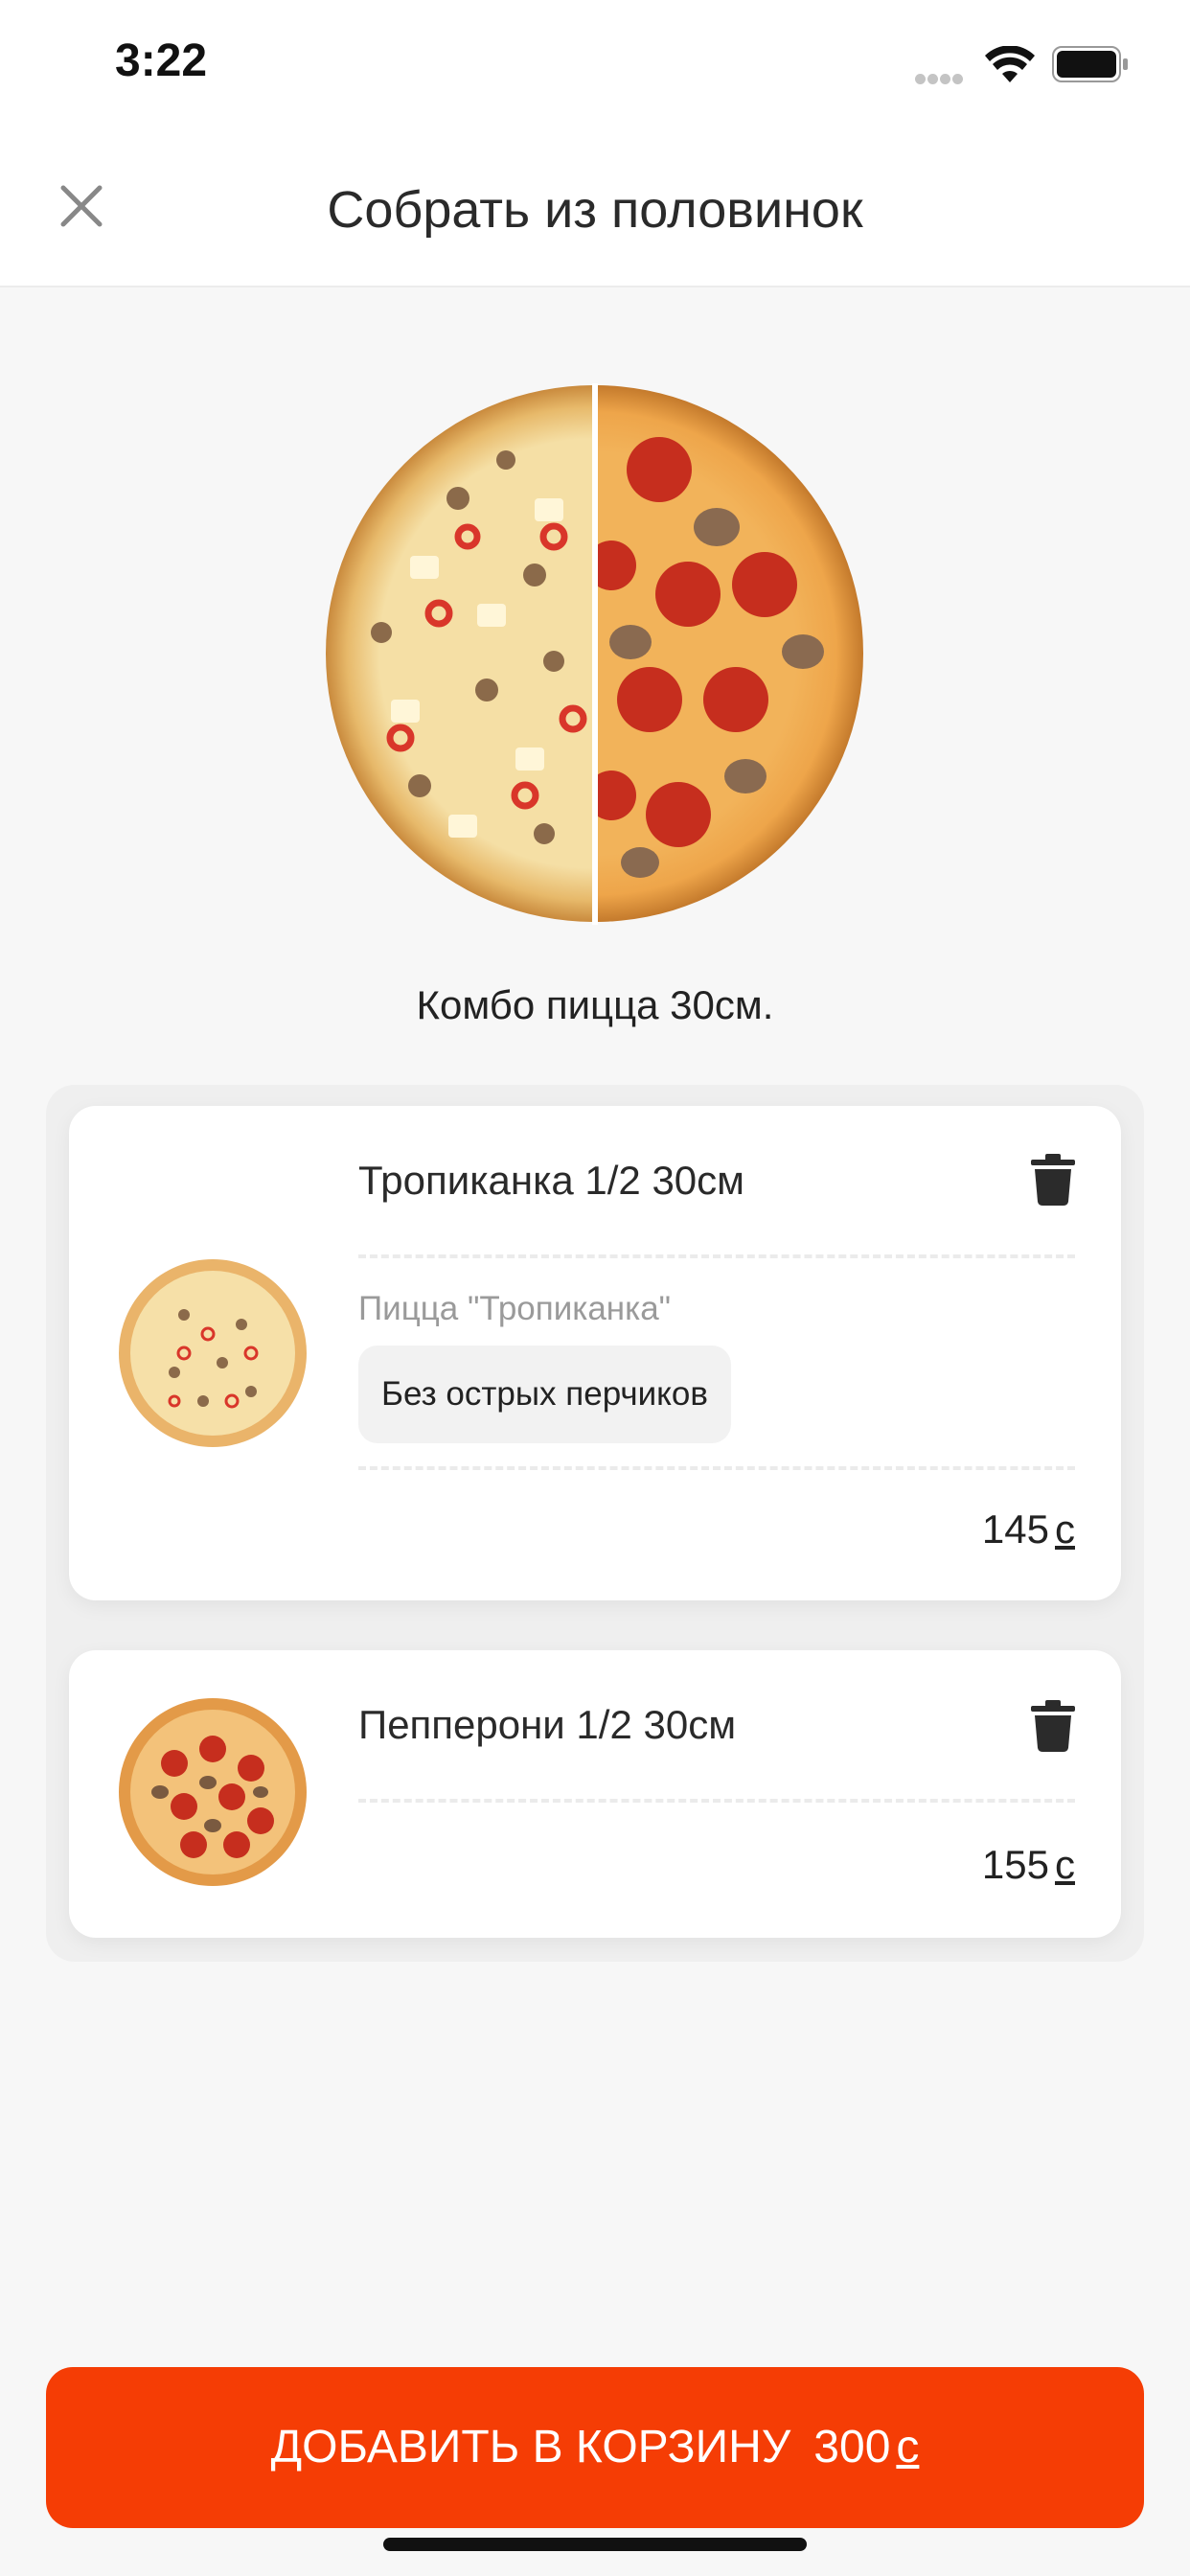 The height and width of the screenshot is (2576, 1190). What do you see at coordinates (552, 1180) in the screenshot?
I see `item-name: Тропиканка 1/2 30см` at bounding box center [552, 1180].